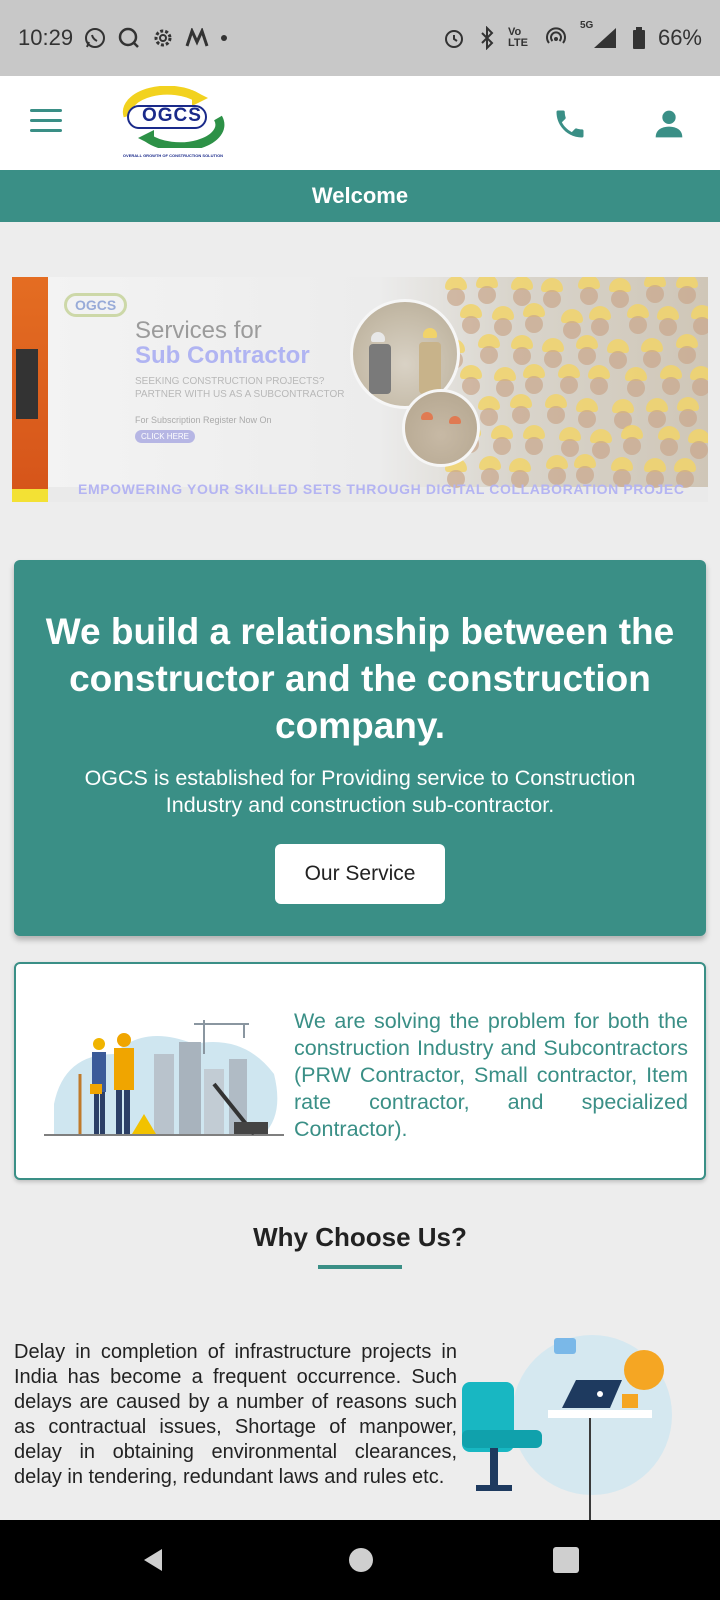 This screenshot has height=1600, width=720. I want to click on title-underline, so click(360, 1267).